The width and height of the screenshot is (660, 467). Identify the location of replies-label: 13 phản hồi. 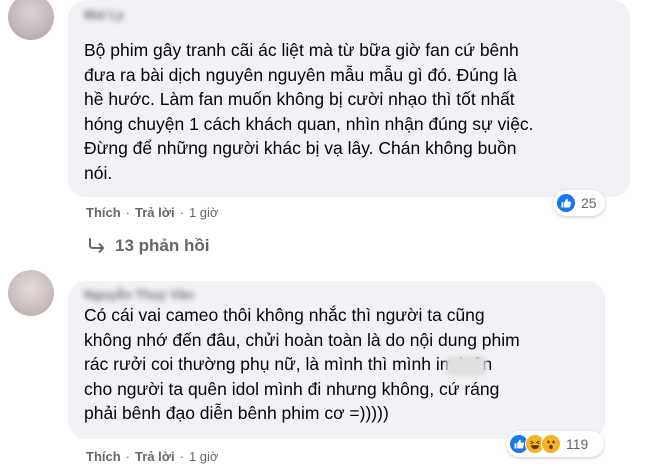
(162, 245).